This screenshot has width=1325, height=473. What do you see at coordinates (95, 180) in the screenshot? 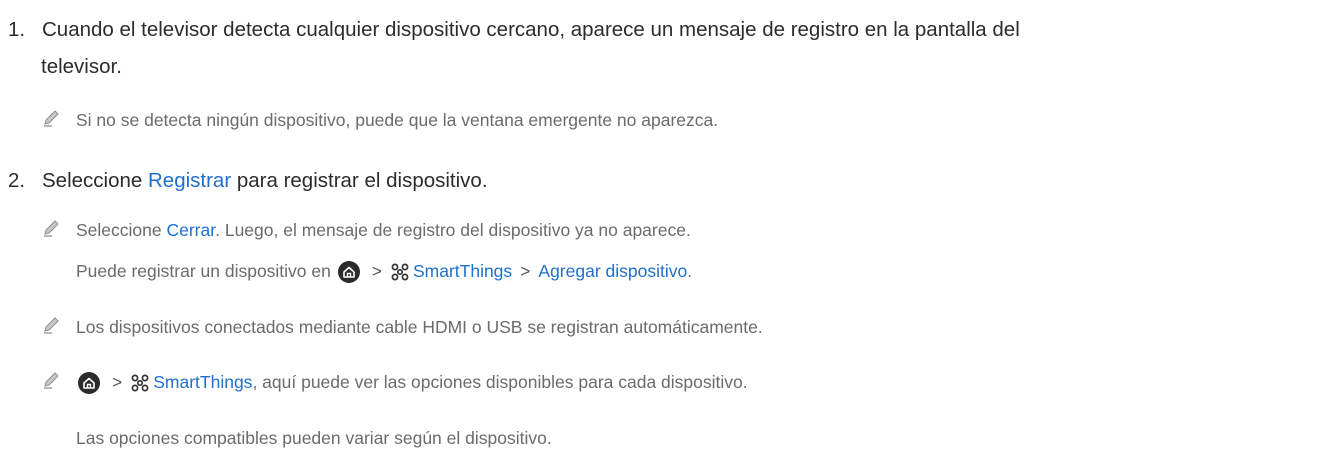
I see `step-text-before: Seleccione` at bounding box center [95, 180].